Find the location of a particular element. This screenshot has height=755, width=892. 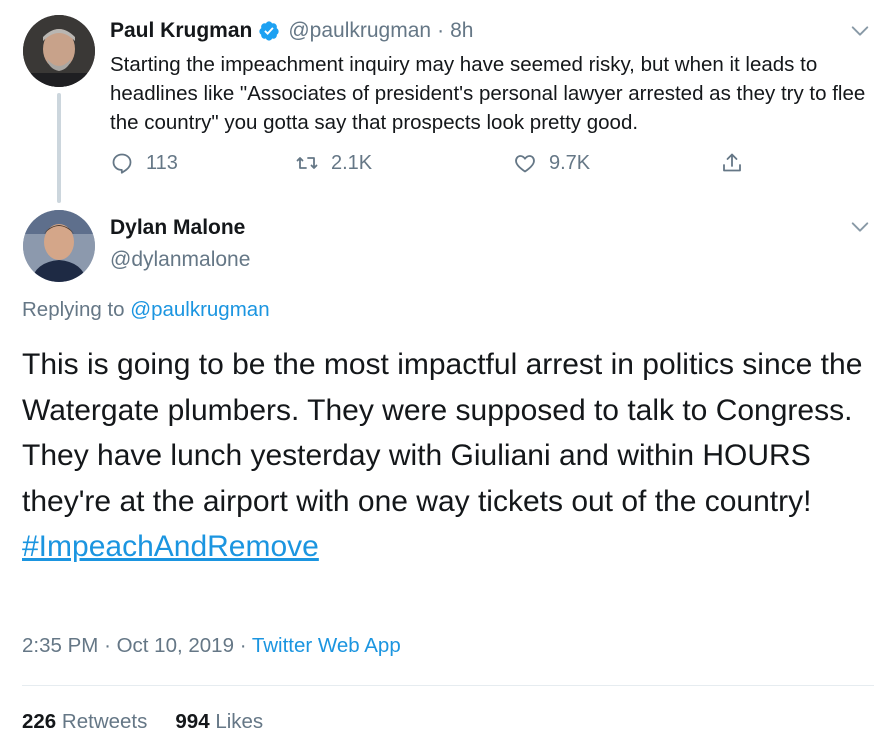

reply-count: 113 is located at coordinates (162, 162).